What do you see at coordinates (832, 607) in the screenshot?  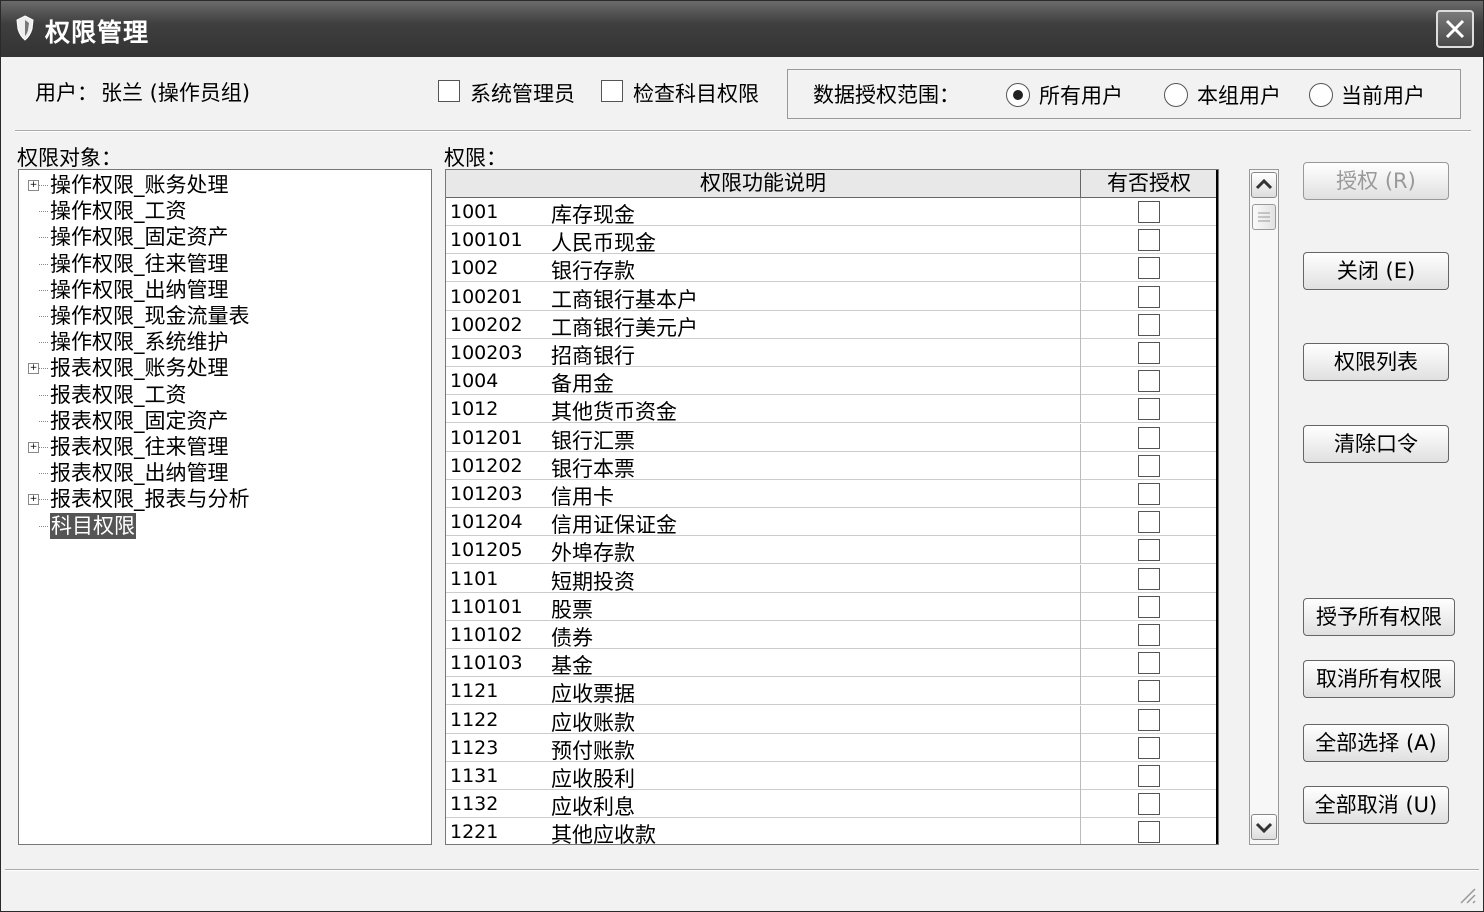 I see `table-row: 110101 股票` at bounding box center [832, 607].